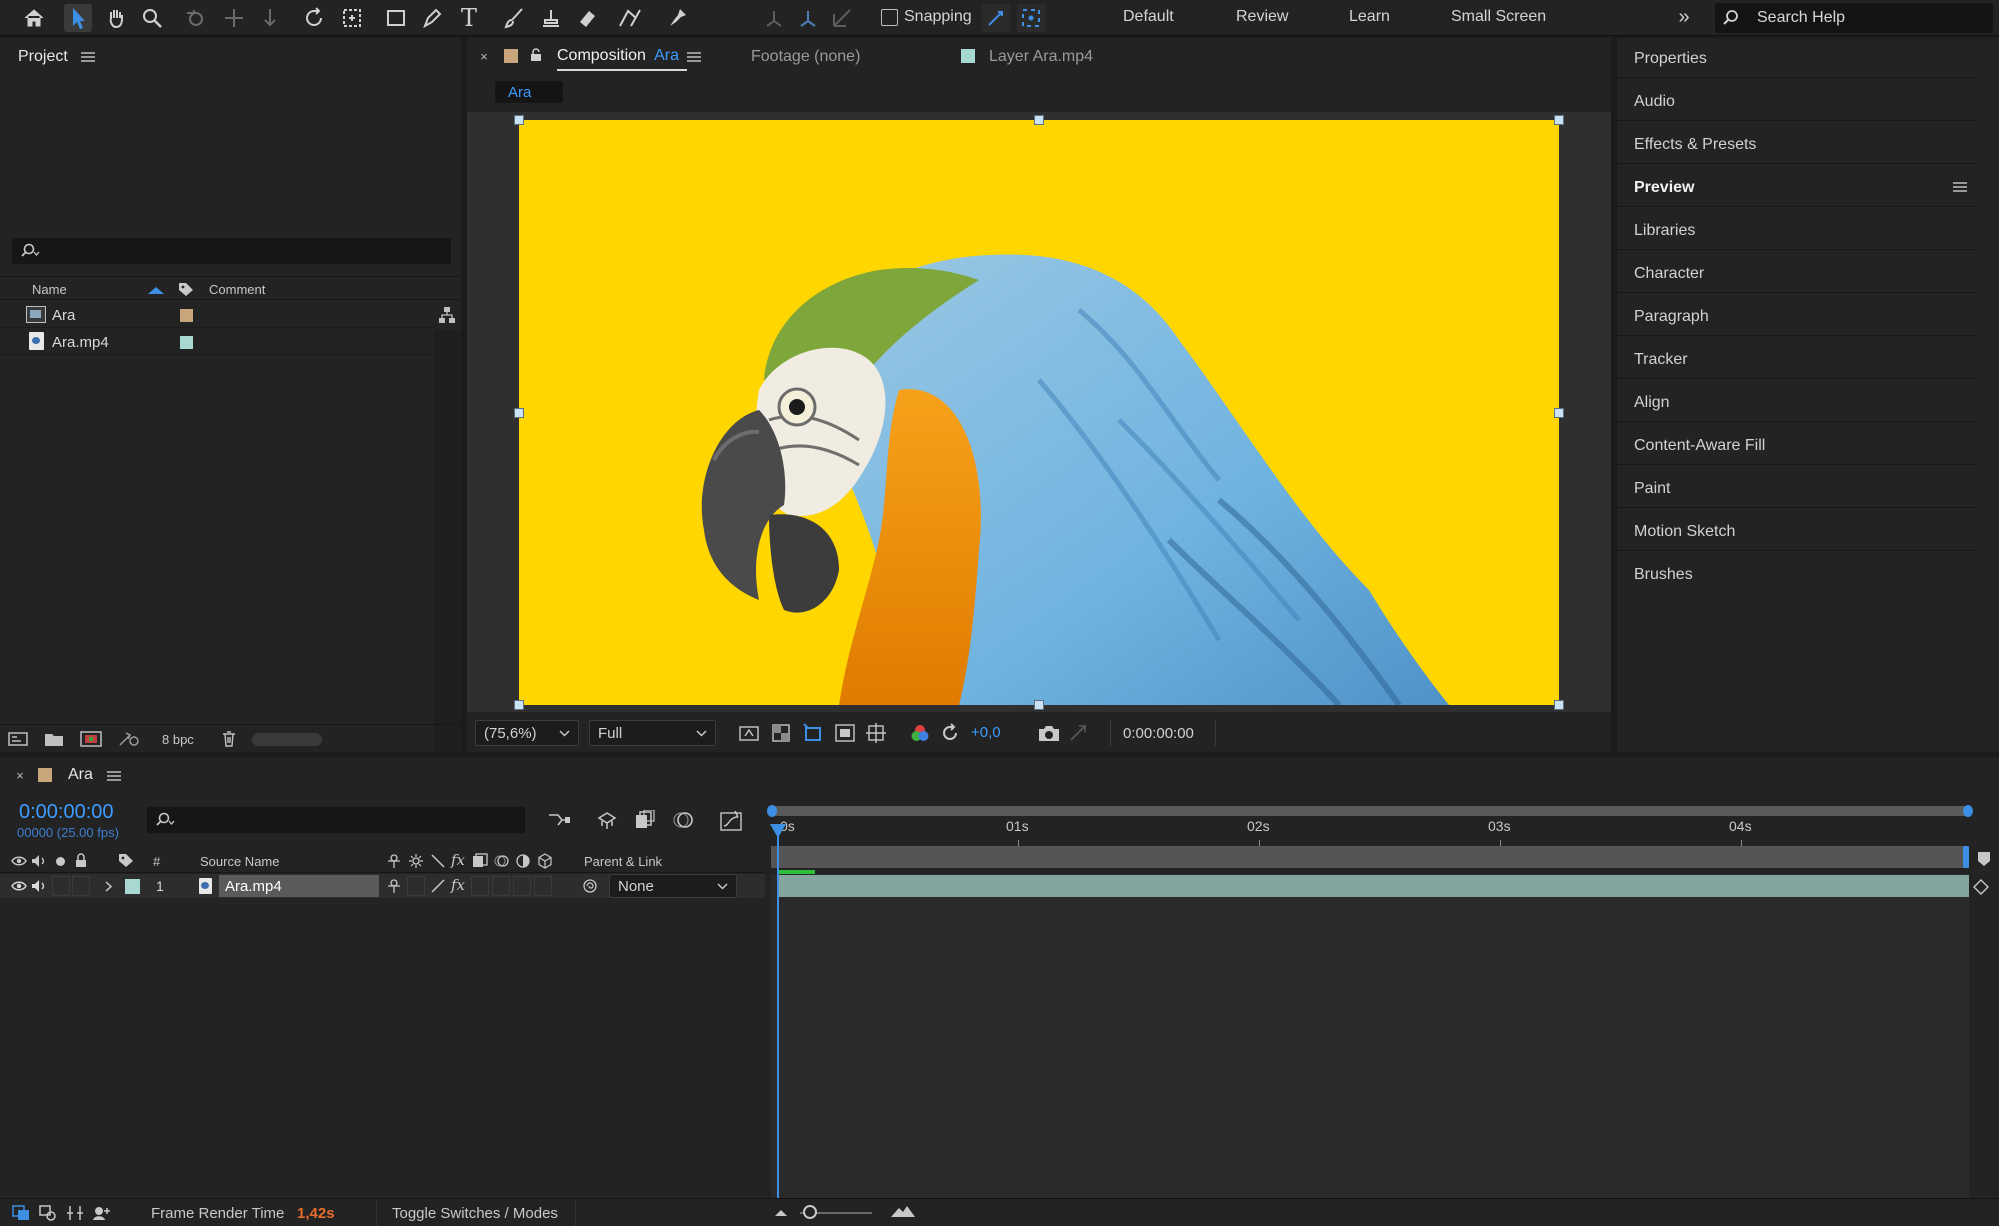  What do you see at coordinates (1798, 402) in the screenshot?
I see `panel-align: Align` at bounding box center [1798, 402].